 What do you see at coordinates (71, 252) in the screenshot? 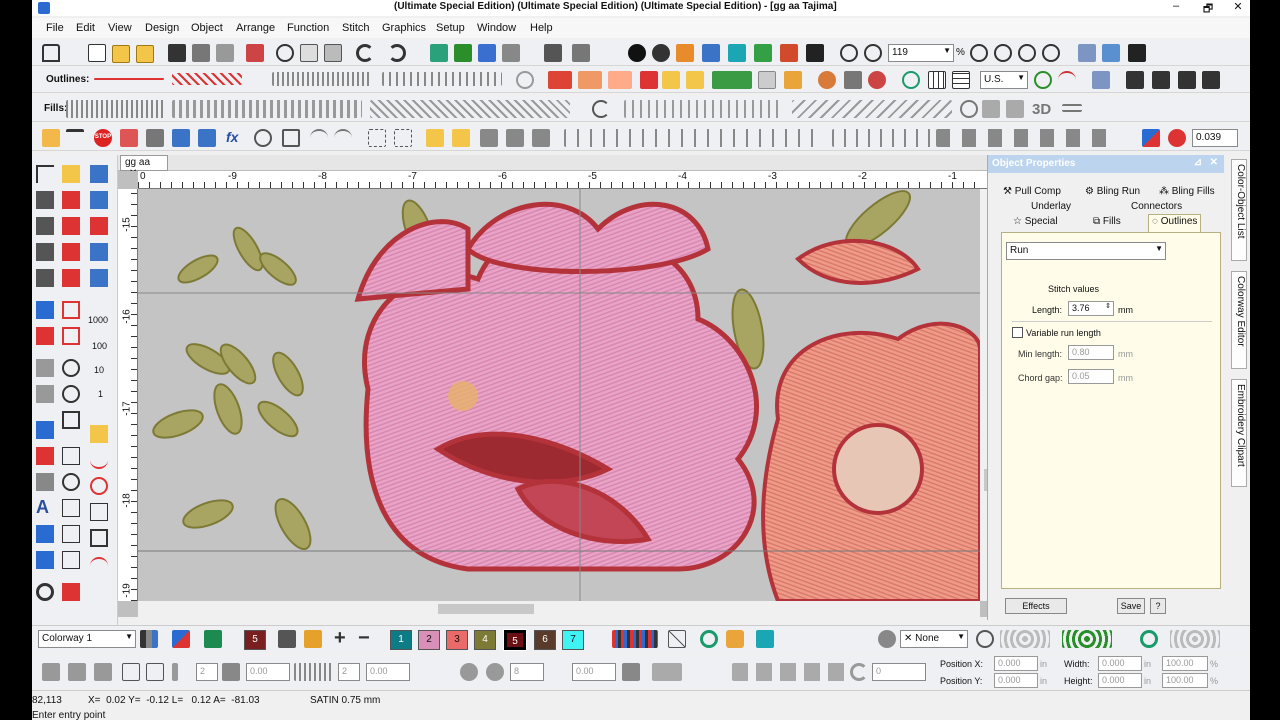
I see `column-tool-icon` at bounding box center [71, 252].